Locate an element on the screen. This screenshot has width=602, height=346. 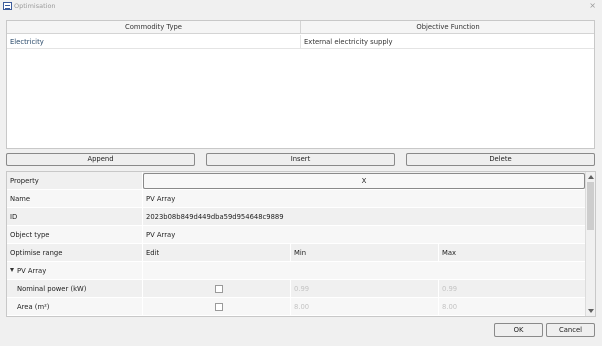
objective-function-cell: External electricity supply is located at coordinates (448, 42).